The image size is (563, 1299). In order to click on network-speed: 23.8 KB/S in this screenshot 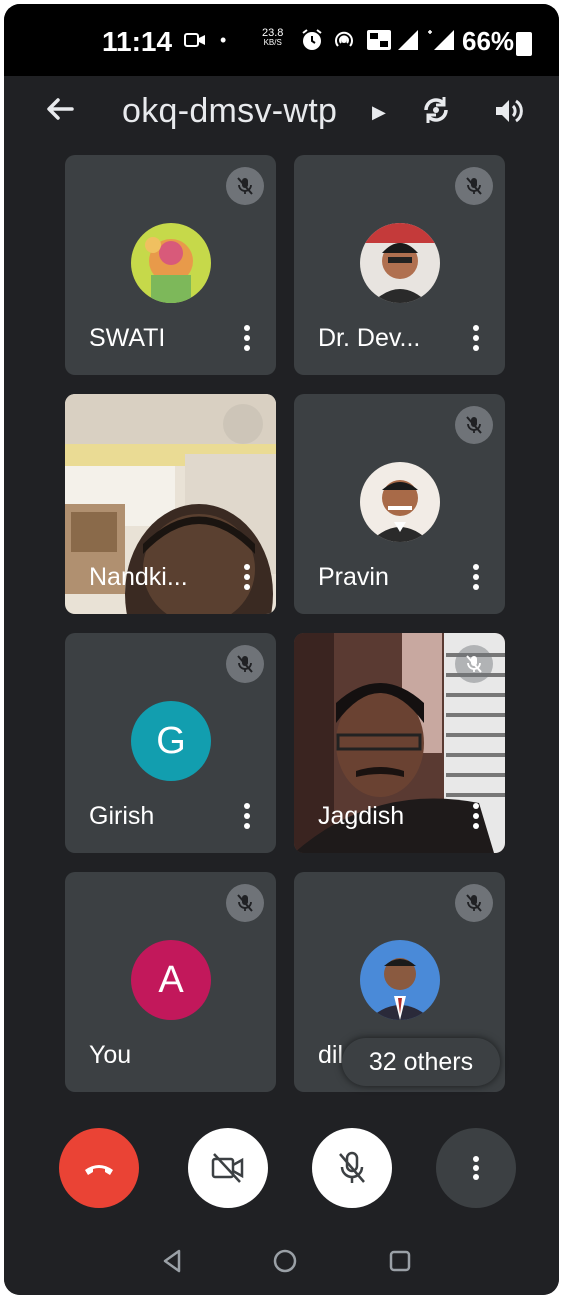, I will do `click(272, 38)`.